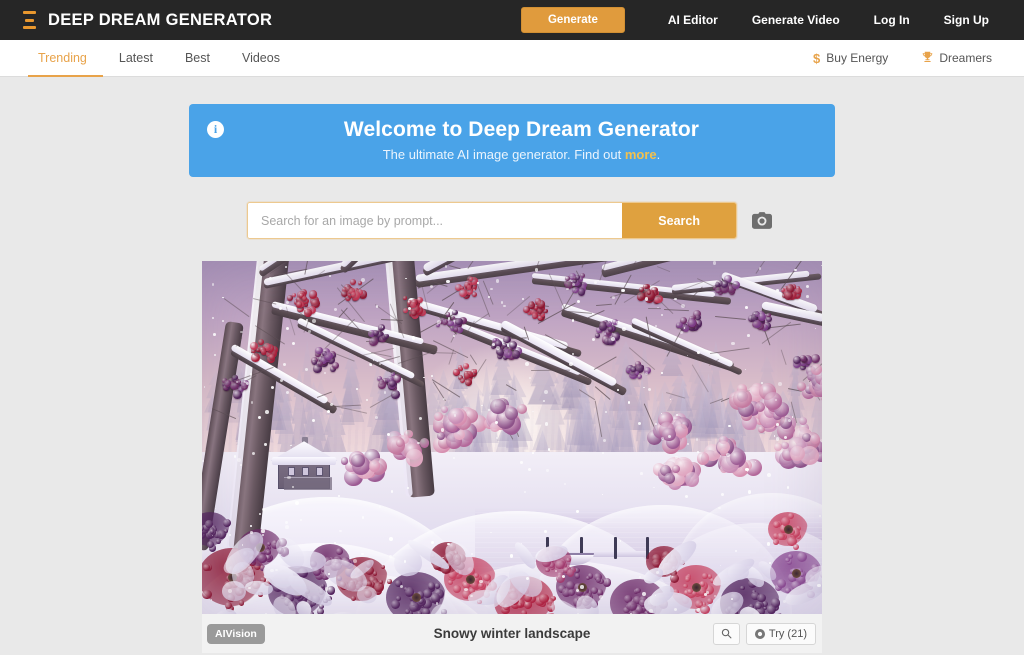 This screenshot has height=655, width=1024. I want to click on card-actions: Try (21), so click(764, 633).